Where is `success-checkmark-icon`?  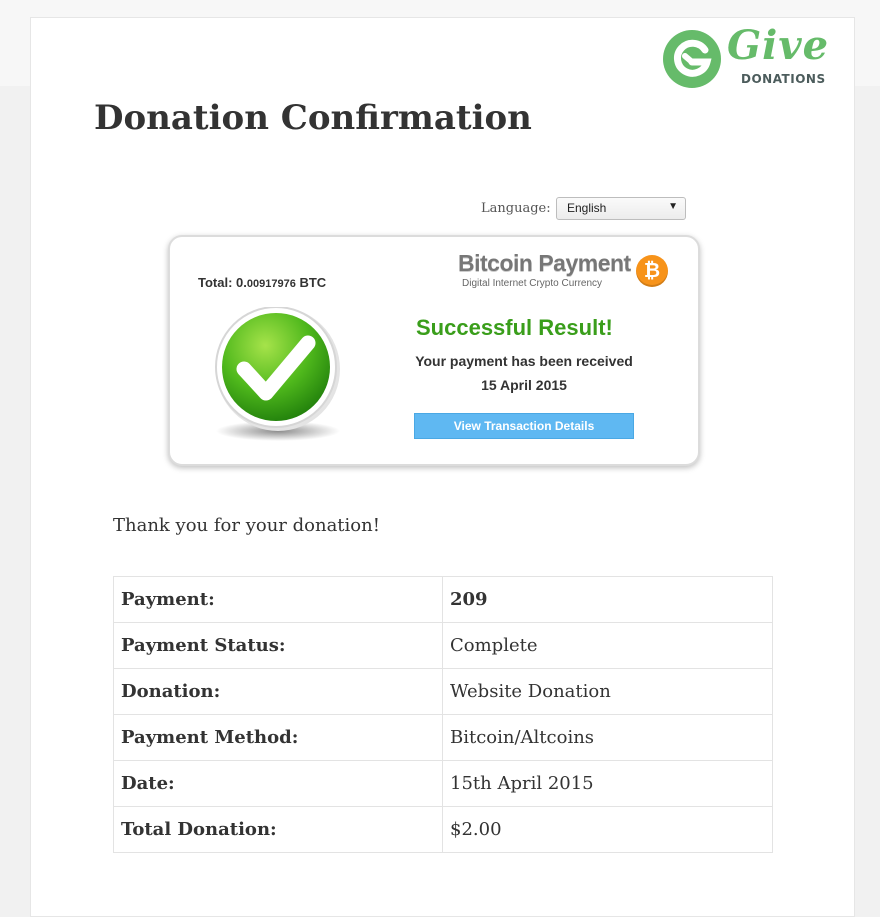 success-checkmark-icon is located at coordinates (277, 374).